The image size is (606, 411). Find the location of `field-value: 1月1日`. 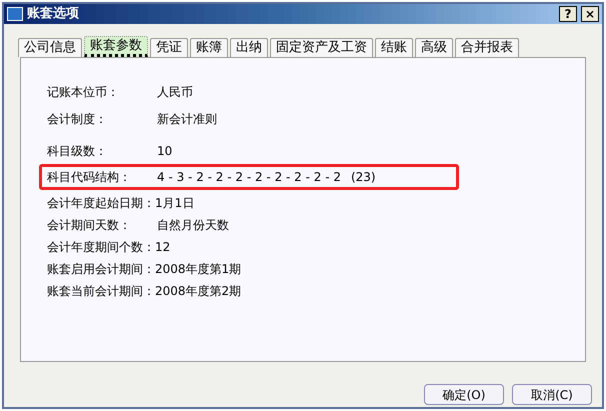

field-value: 1月1日 is located at coordinates (174, 203).